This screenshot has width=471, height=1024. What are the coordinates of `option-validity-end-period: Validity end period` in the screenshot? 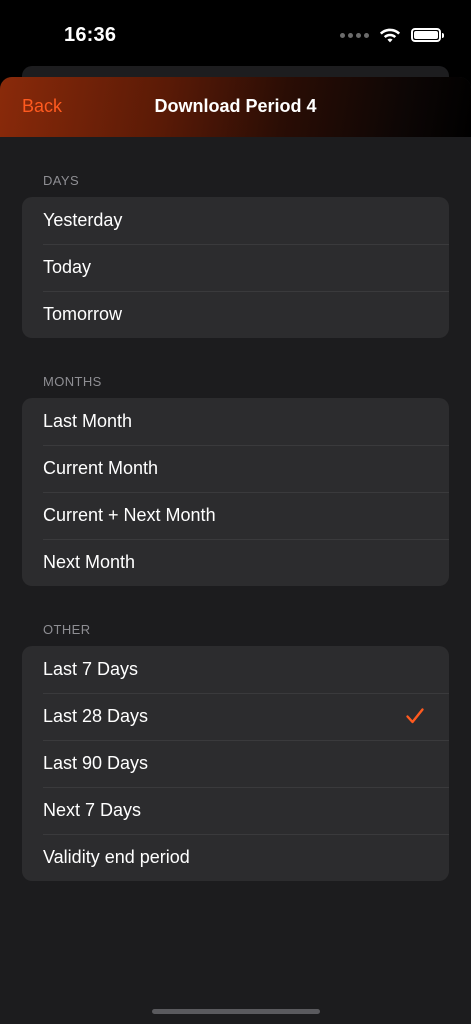 It's located at (235, 857).